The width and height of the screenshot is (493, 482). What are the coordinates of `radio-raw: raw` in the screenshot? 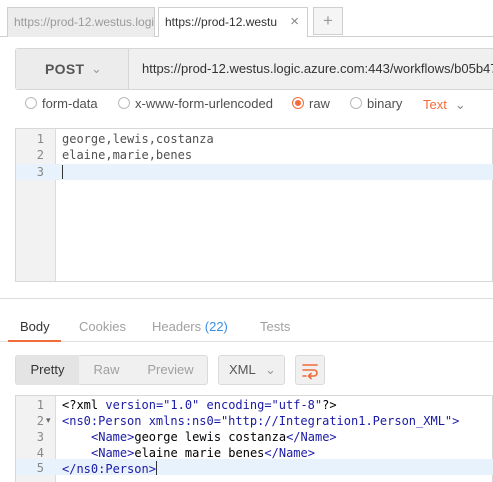 It's located at (311, 104).